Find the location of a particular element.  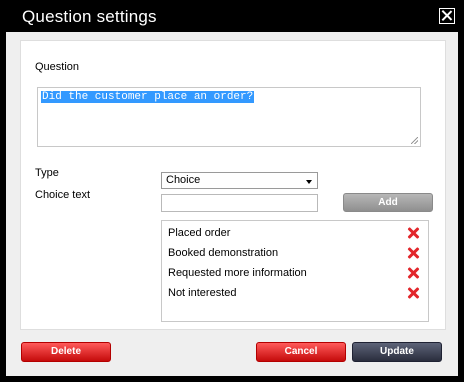

delete-button: Delete is located at coordinates (66, 352).